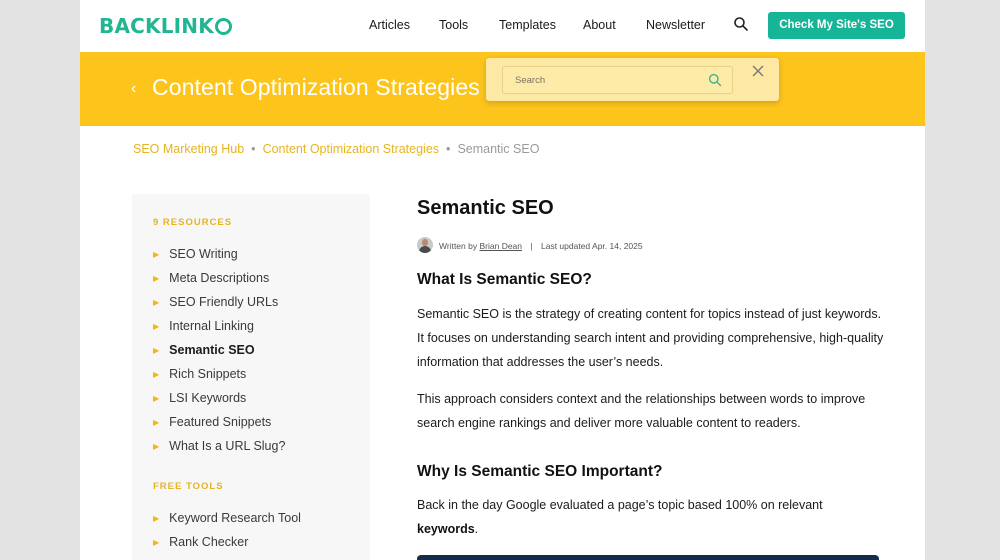 Image resolution: width=1000 pixels, height=560 pixels. I want to click on byline-prefix: Written by, so click(458, 246).